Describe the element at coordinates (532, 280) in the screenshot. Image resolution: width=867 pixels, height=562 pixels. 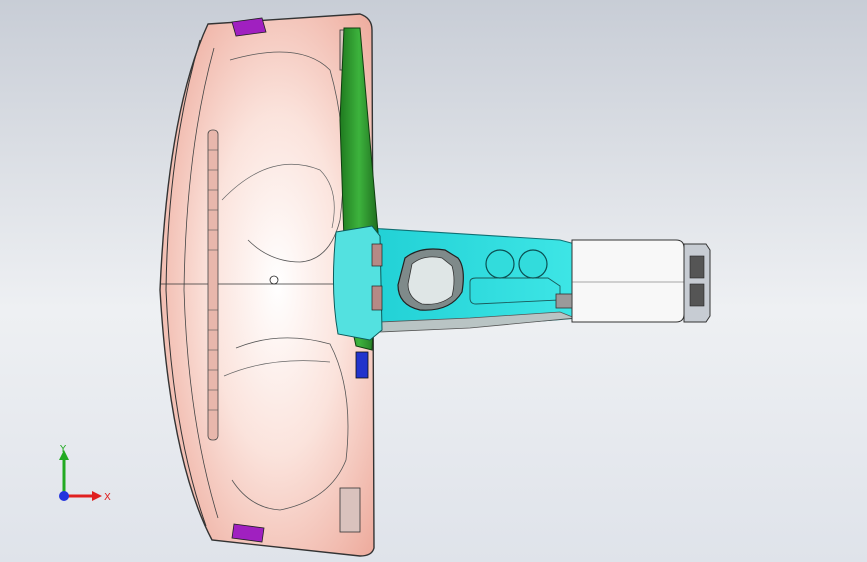
I see `center-console` at that location.